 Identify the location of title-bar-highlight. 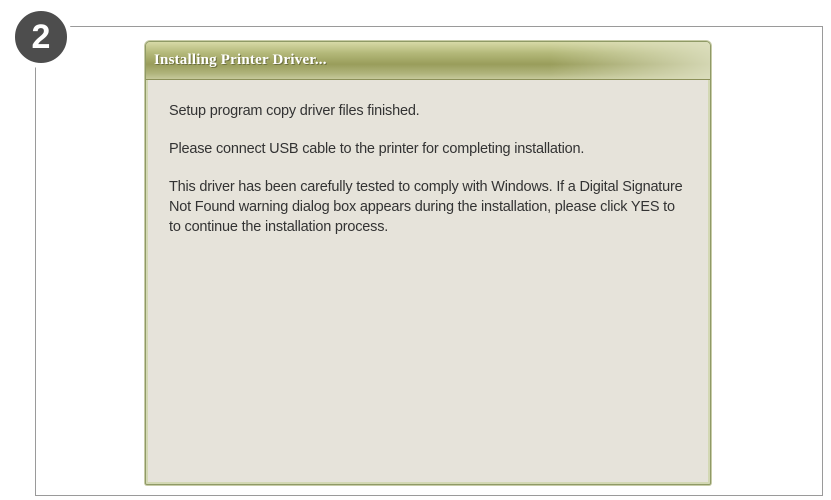
(630, 60).